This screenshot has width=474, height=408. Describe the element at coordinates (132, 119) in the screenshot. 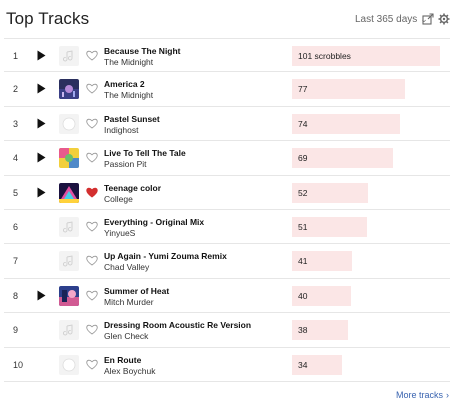

I see `track-title-link: Pastel Sunset` at that location.